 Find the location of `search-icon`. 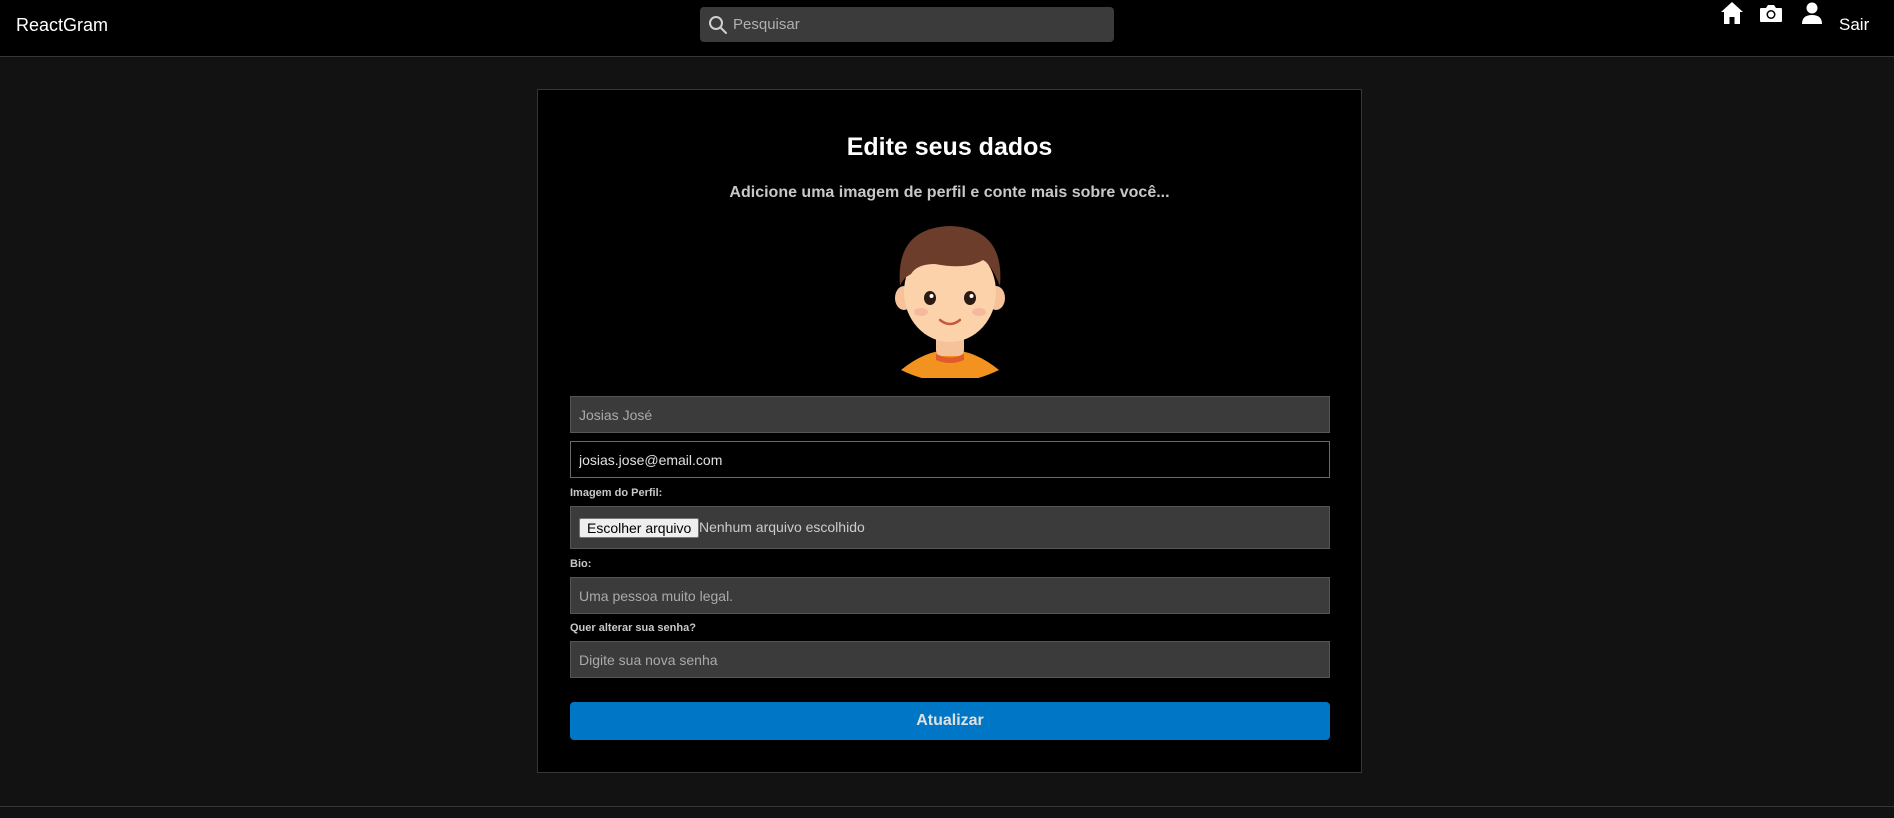

search-icon is located at coordinates (718, 25).